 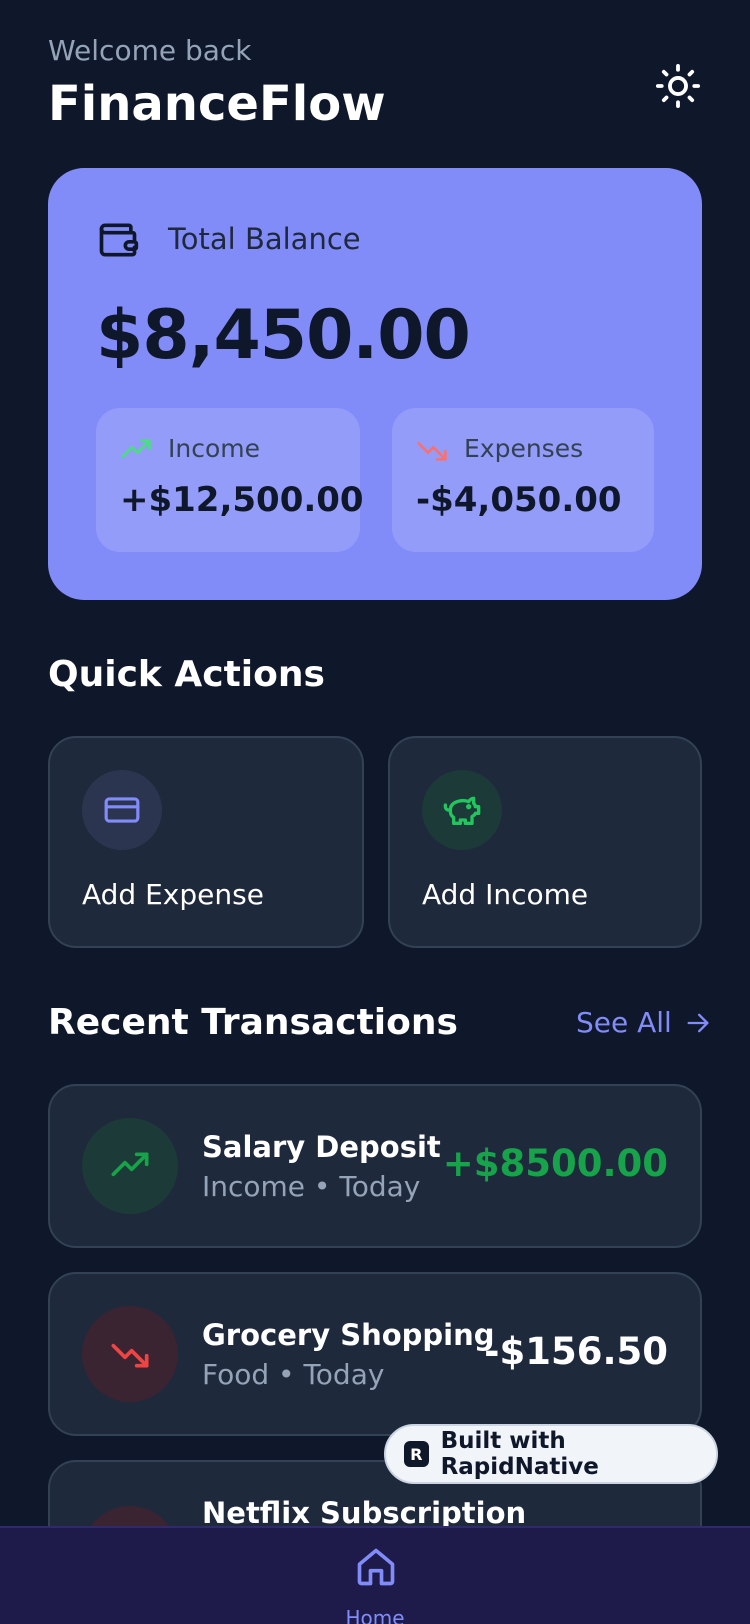 I want to click on transaction-title: Salary Deposit, so click(x=321, y=1147).